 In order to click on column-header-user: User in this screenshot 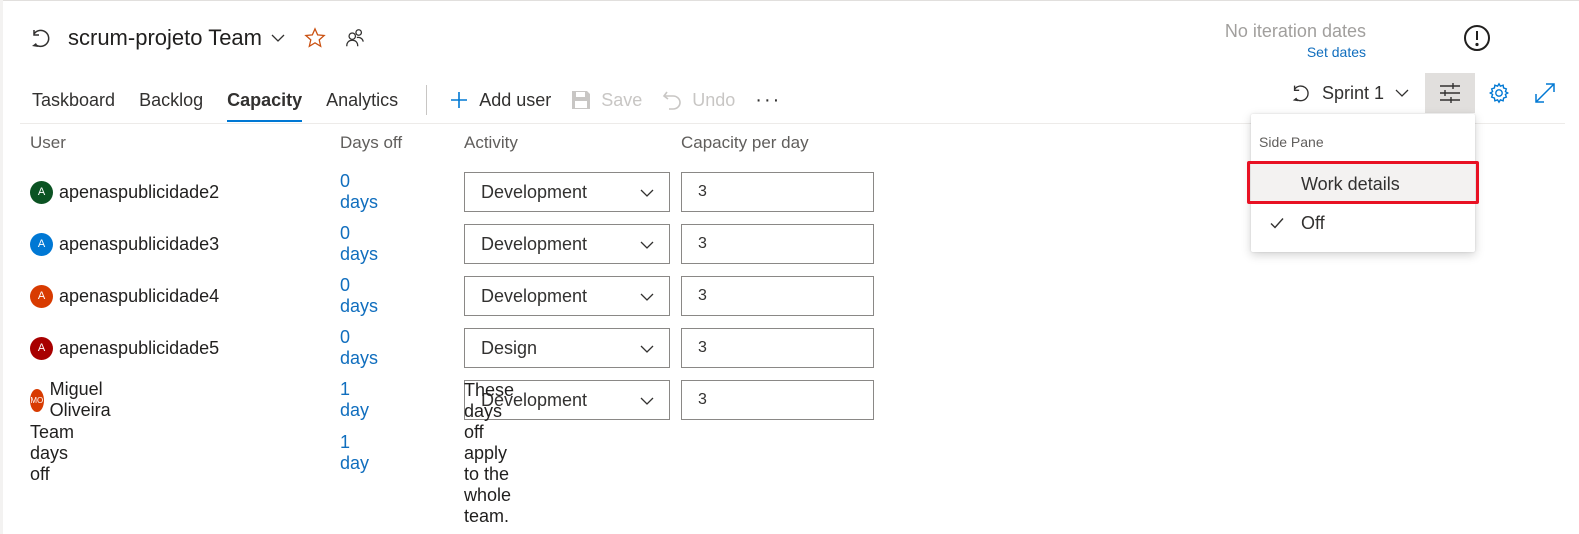, I will do `click(48, 142)`.